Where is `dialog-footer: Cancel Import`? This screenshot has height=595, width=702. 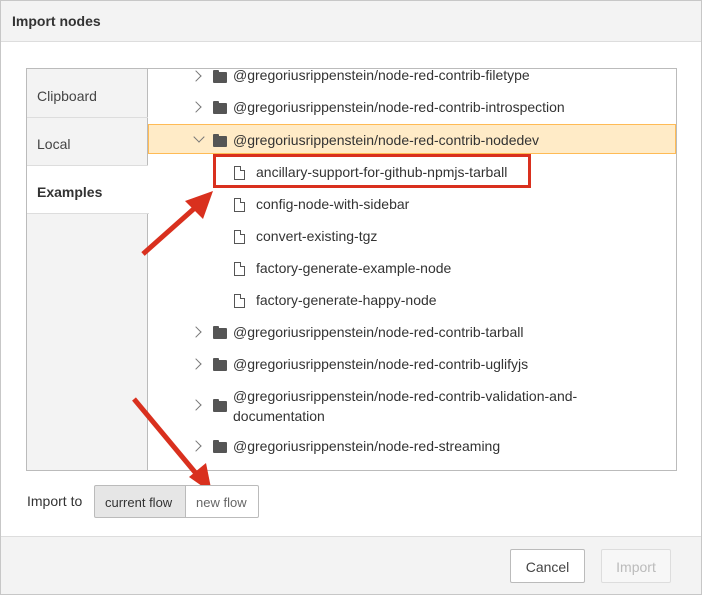 dialog-footer: Cancel Import is located at coordinates (351, 565).